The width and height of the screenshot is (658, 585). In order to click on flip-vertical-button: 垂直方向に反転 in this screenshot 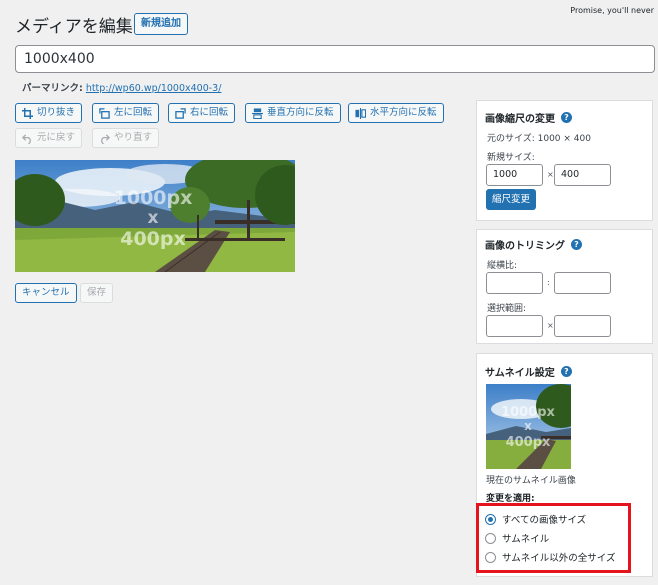, I will do `click(293, 113)`.